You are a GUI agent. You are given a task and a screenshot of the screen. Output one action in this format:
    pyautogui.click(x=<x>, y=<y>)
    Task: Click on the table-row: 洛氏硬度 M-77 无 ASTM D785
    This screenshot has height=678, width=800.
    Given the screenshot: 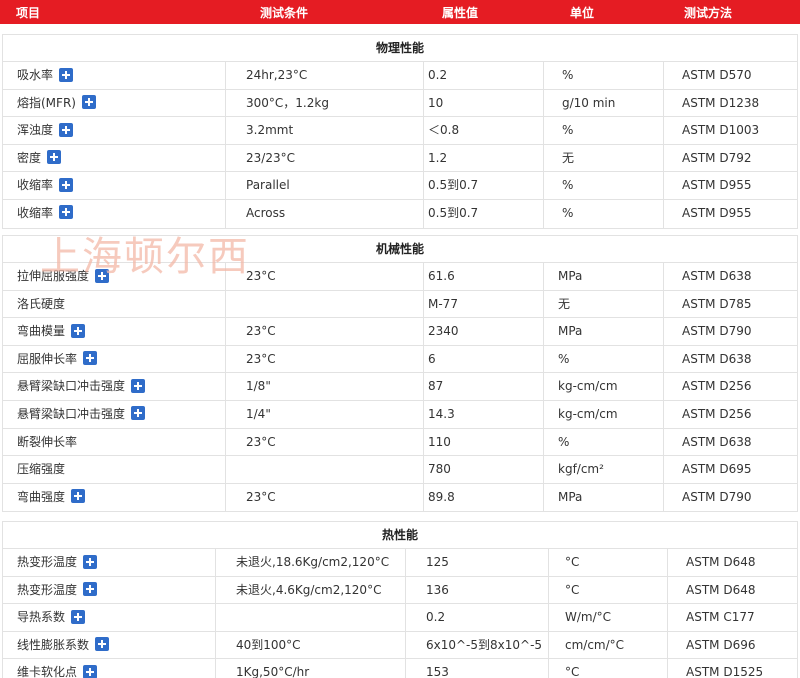 What is the action you would take?
    pyautogui.click(x=400, y=304)
    